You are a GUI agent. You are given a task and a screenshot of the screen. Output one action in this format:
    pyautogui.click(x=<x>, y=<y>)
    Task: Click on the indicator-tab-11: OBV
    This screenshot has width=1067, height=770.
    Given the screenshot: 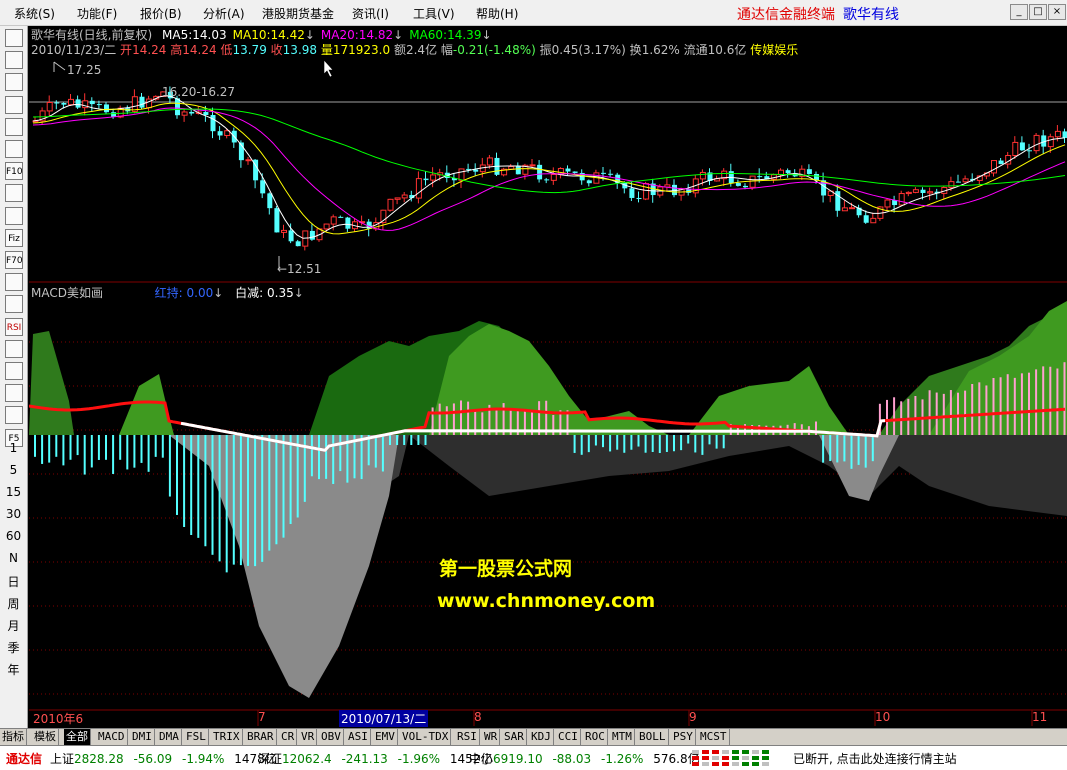 What is the action you would take?
    pyautogui.click(x=331, y=737)
    